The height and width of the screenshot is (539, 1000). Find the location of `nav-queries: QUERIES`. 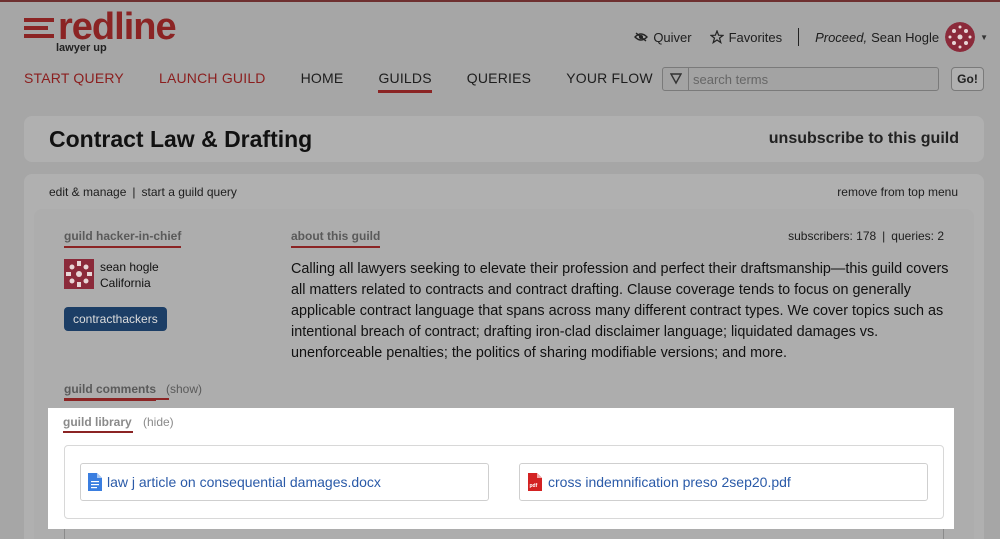

nav-queries: QUERIES is located at coordinates (499, 81).